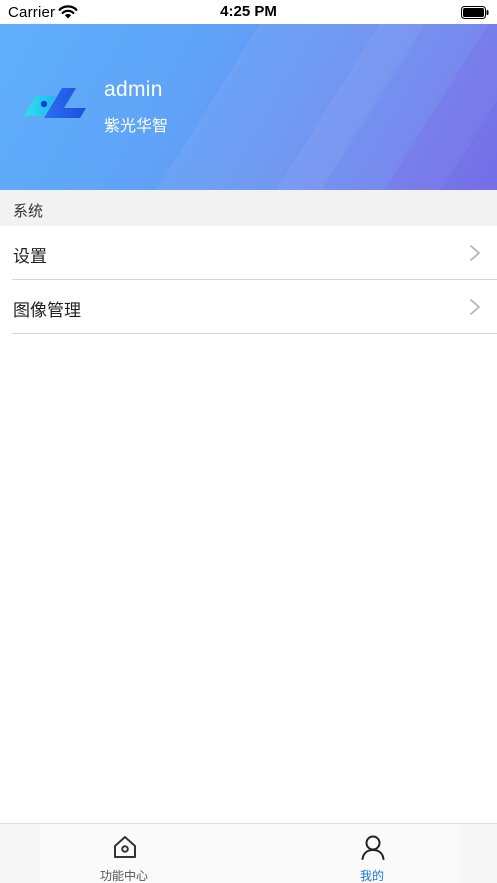  What do you see at coordinates (248, 307) in the screenshot?
I see `menu-item-image-management: 图像管理` at bounding box center [248, 307].